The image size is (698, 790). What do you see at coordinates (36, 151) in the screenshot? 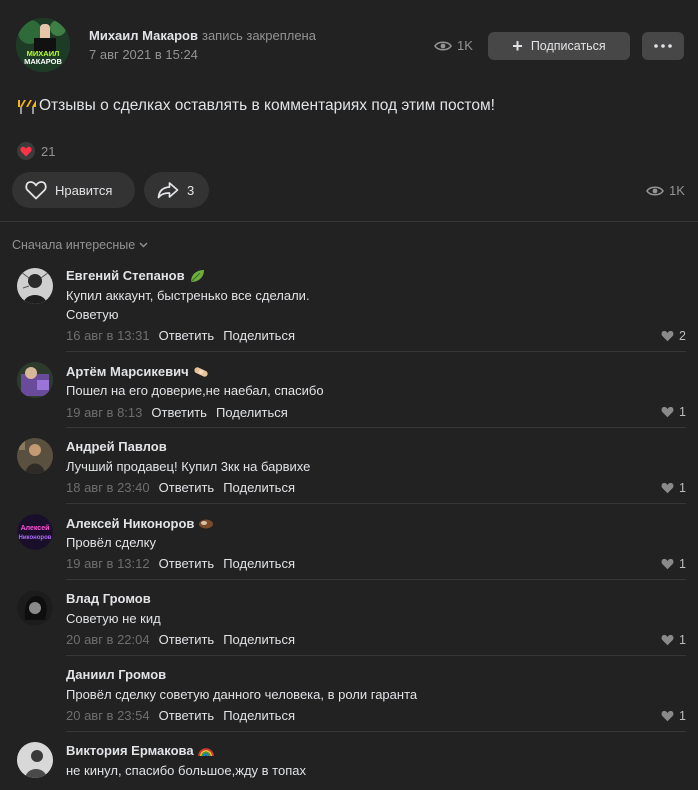
I see `reactions-summary: 21` at bounding box center [36, 151].